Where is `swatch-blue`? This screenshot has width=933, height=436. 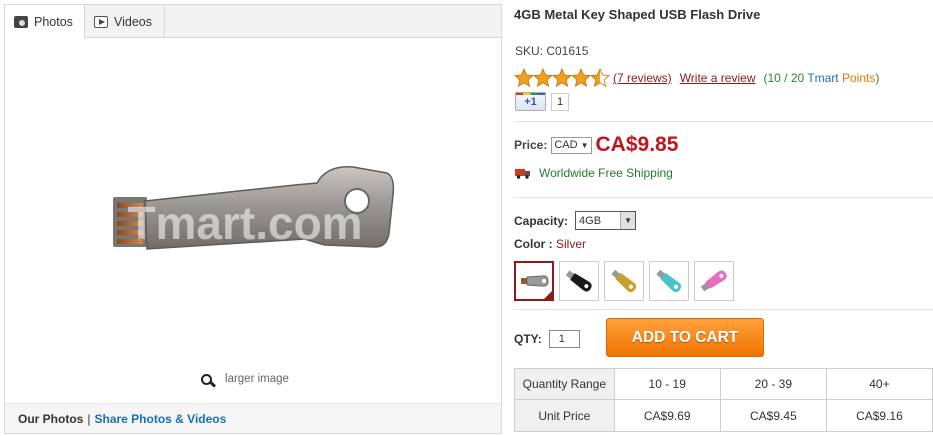 swatch-blue is located at coordinates (669, 281).